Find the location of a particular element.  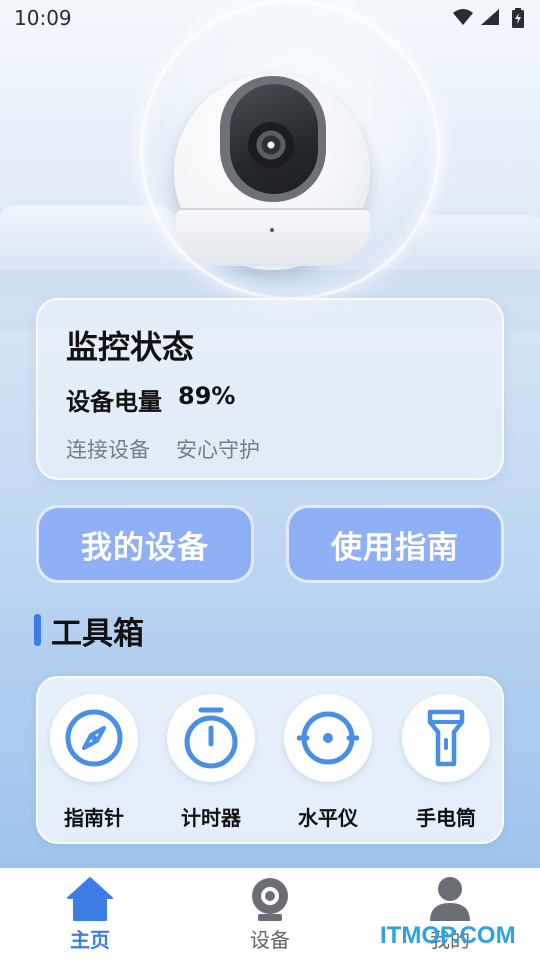

sofa-background-right is located at coordinates (480, 245).